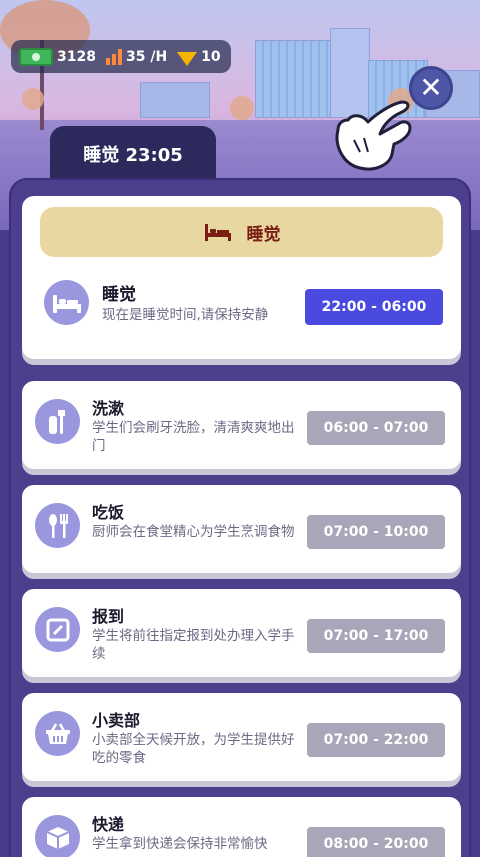 The height and width of the screenshot is (857, 480). What do you see at coordinates (57, 836) in the screenshot?
I see `package-icon` at bounding box center [57, 836].